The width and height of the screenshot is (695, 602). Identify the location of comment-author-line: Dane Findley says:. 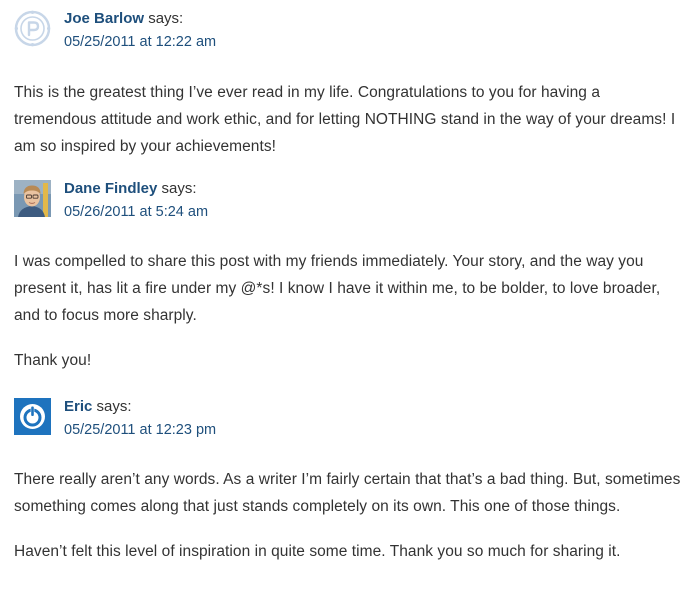
(130, 189).